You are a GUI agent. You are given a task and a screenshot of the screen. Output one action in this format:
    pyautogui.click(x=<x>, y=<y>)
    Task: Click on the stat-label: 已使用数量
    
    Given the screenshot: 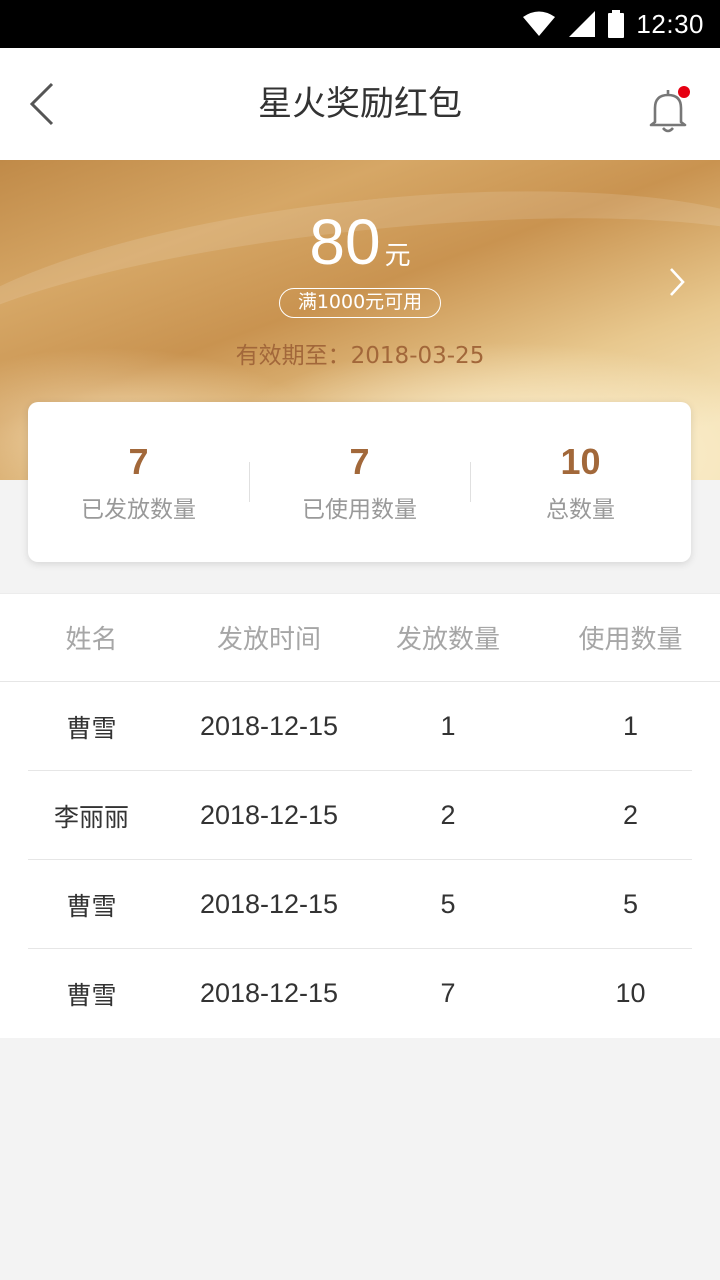 What is the action you would take?
    pyautogui.click(x=359, y=510)
    